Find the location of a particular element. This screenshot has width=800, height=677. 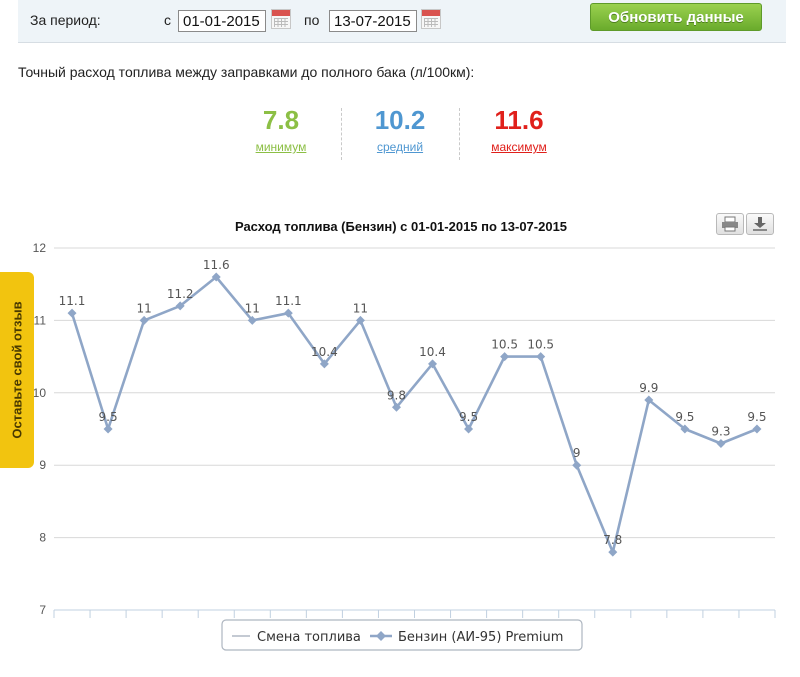

x-axis-ticks is located at coordinates (414, 614).